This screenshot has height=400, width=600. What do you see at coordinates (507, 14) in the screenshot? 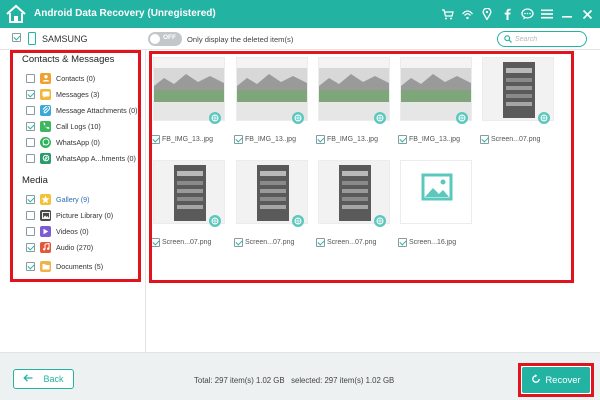
I see `facebook-icon` at bounding box center [507, 14].